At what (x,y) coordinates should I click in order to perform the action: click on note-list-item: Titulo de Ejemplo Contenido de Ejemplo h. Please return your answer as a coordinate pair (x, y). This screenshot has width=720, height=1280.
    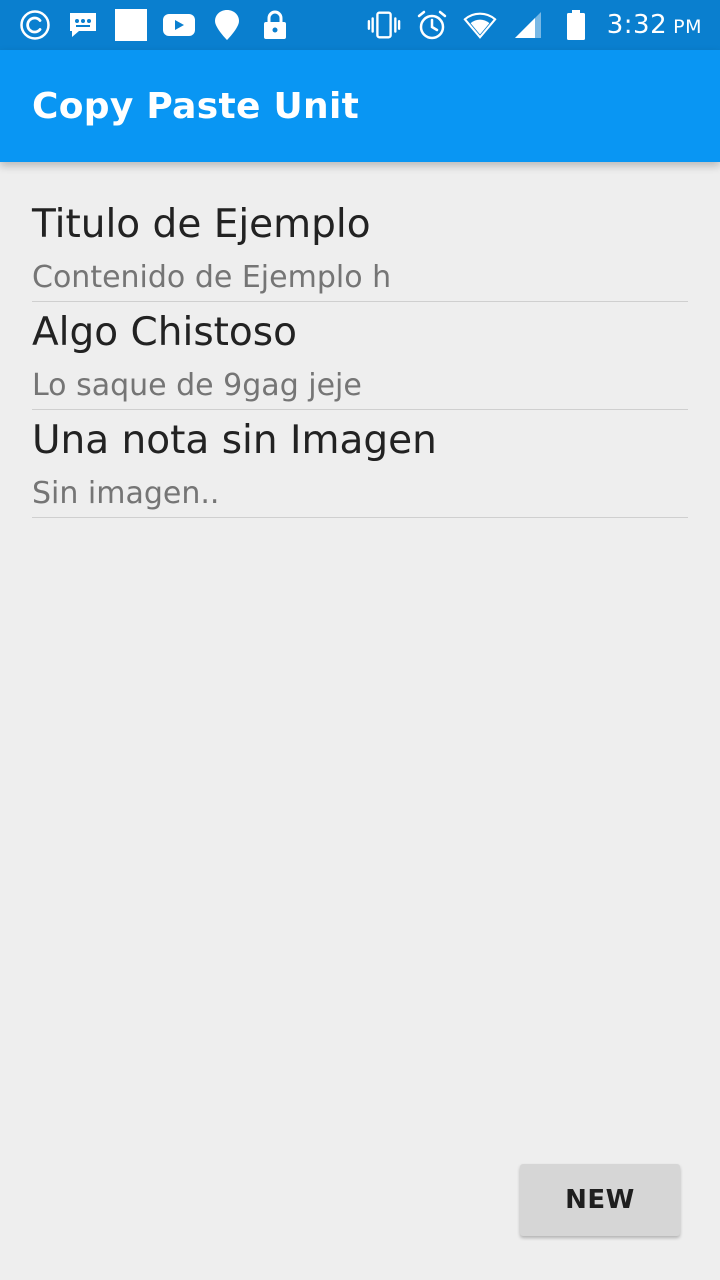
    Looking at the image, I should click on (360, 248).